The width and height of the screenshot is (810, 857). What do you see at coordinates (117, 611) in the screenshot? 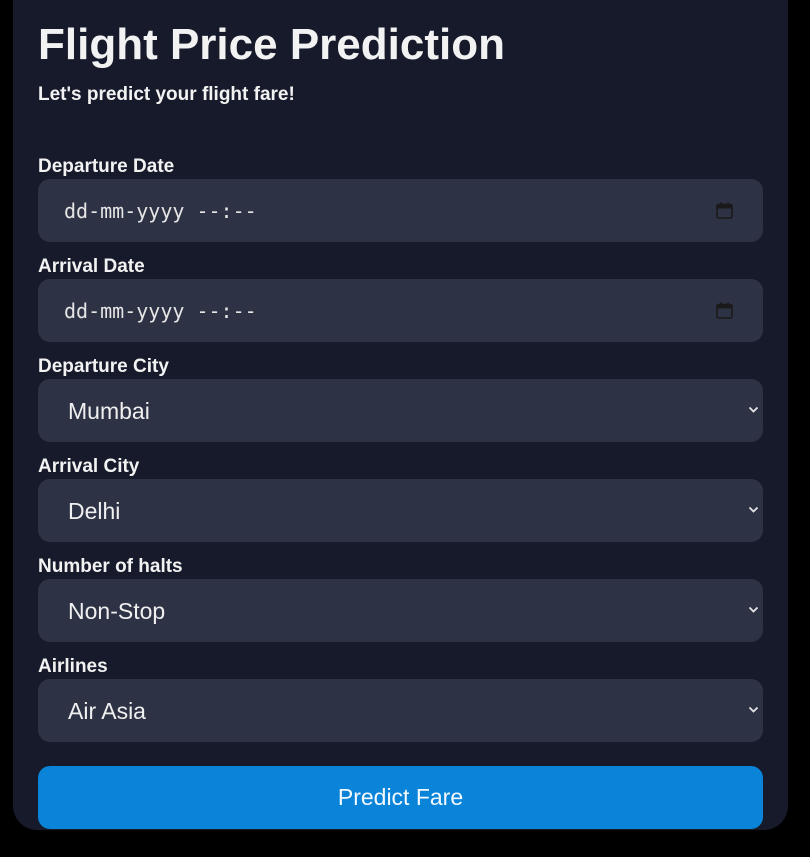
I see `halts-value: Non-Stop` at bounding box center [117, 611].